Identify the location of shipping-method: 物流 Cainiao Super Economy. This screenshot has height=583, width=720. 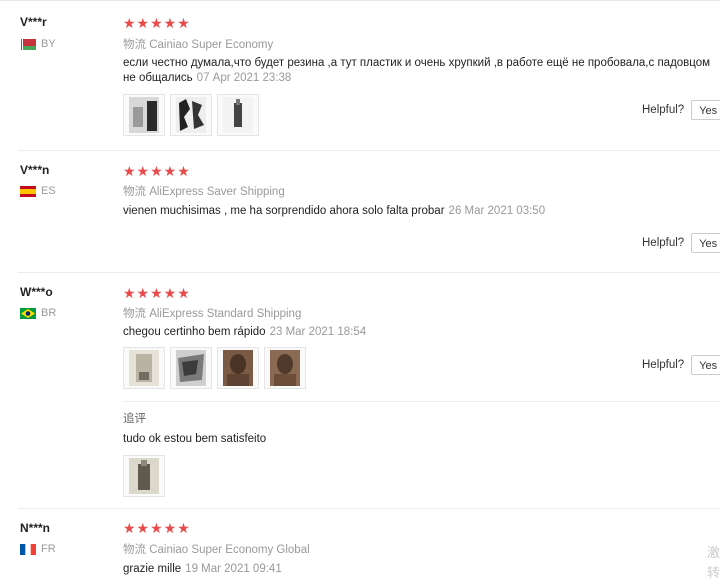
(198, 44).